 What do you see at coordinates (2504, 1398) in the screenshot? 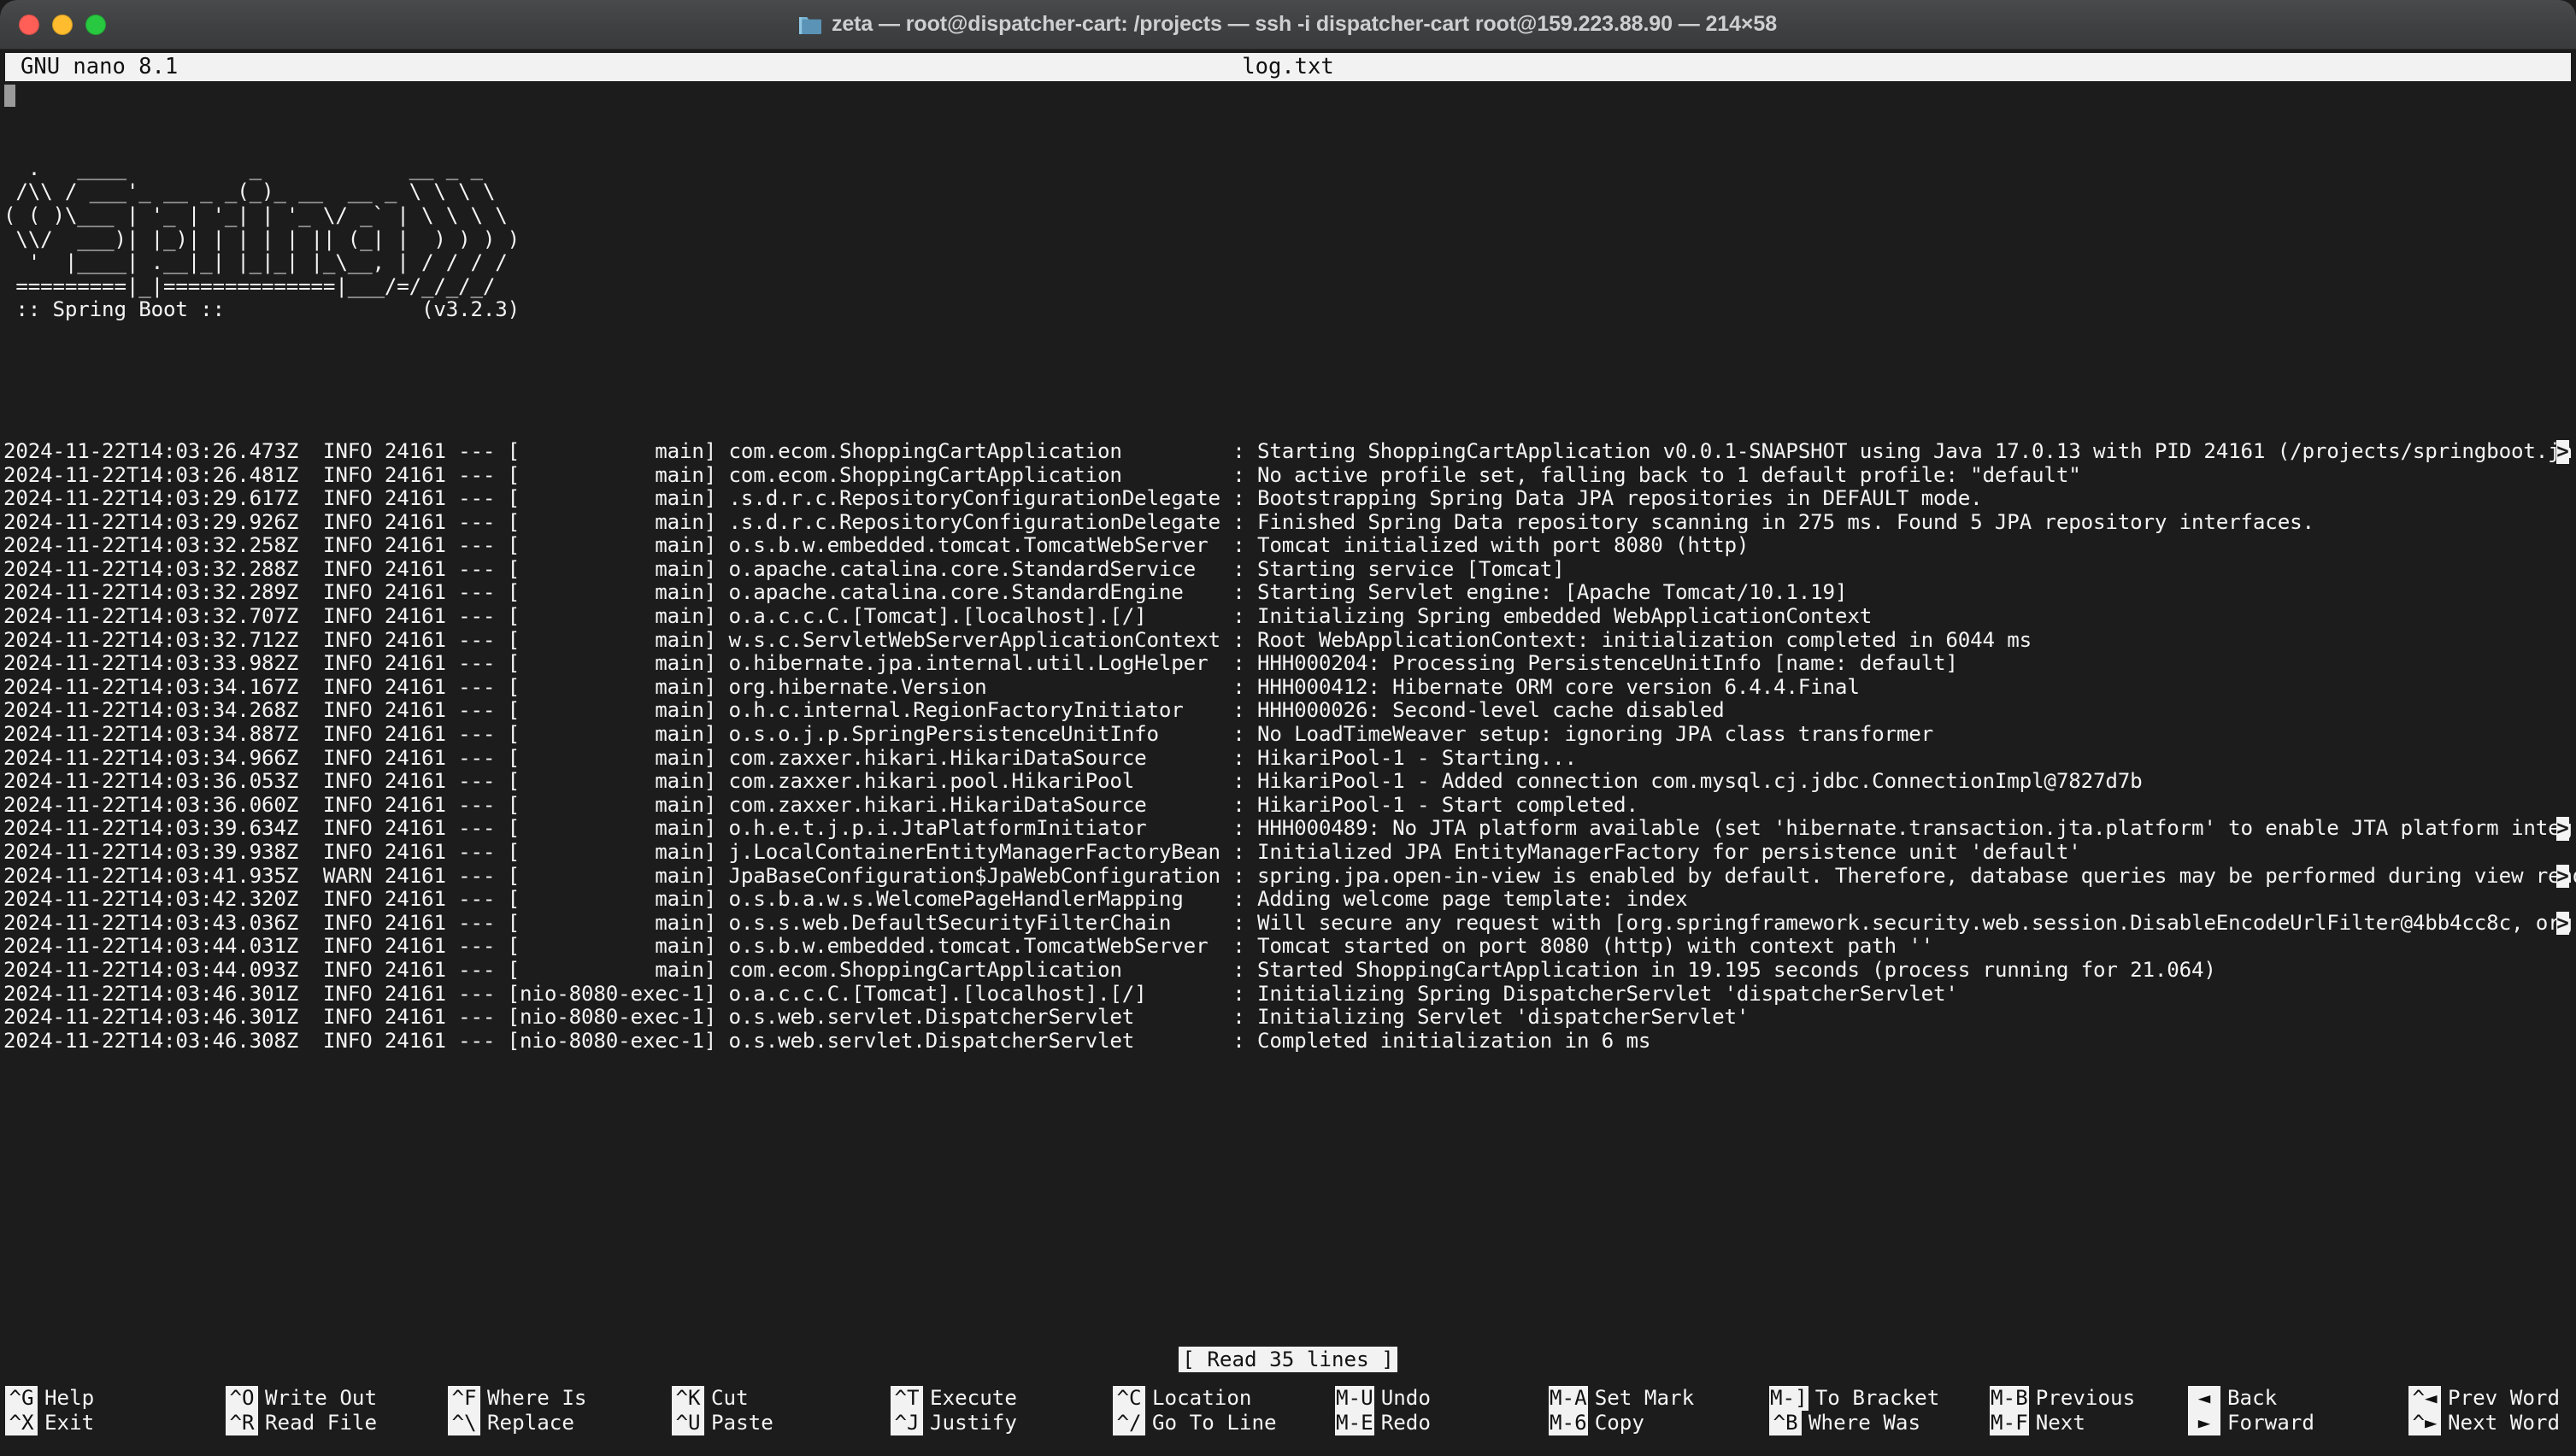
I see `shortcut-label: Prev Word` at bounding box center [2504, 1398].